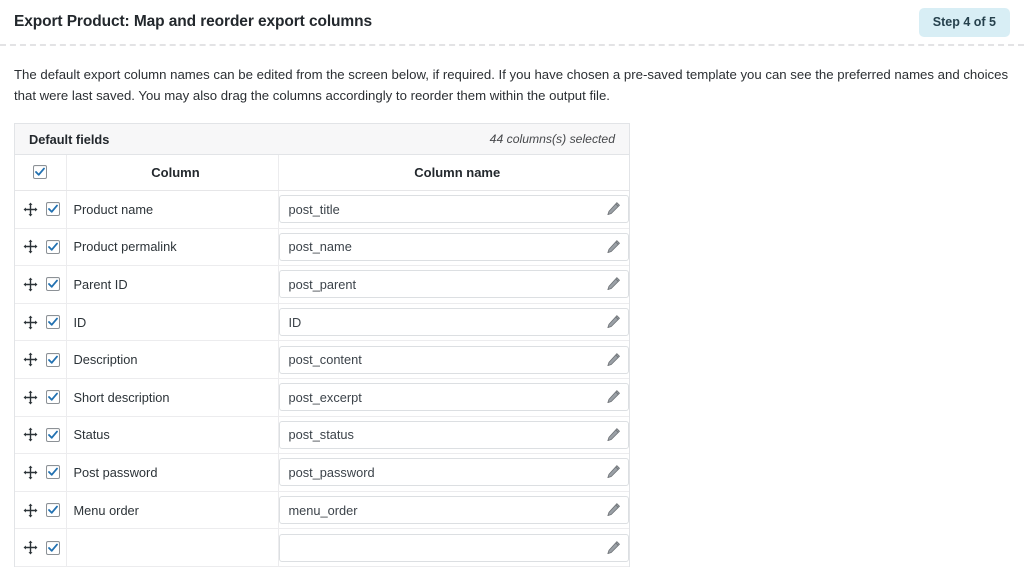  I want to click on row-label: Short description, so click(121, 397).